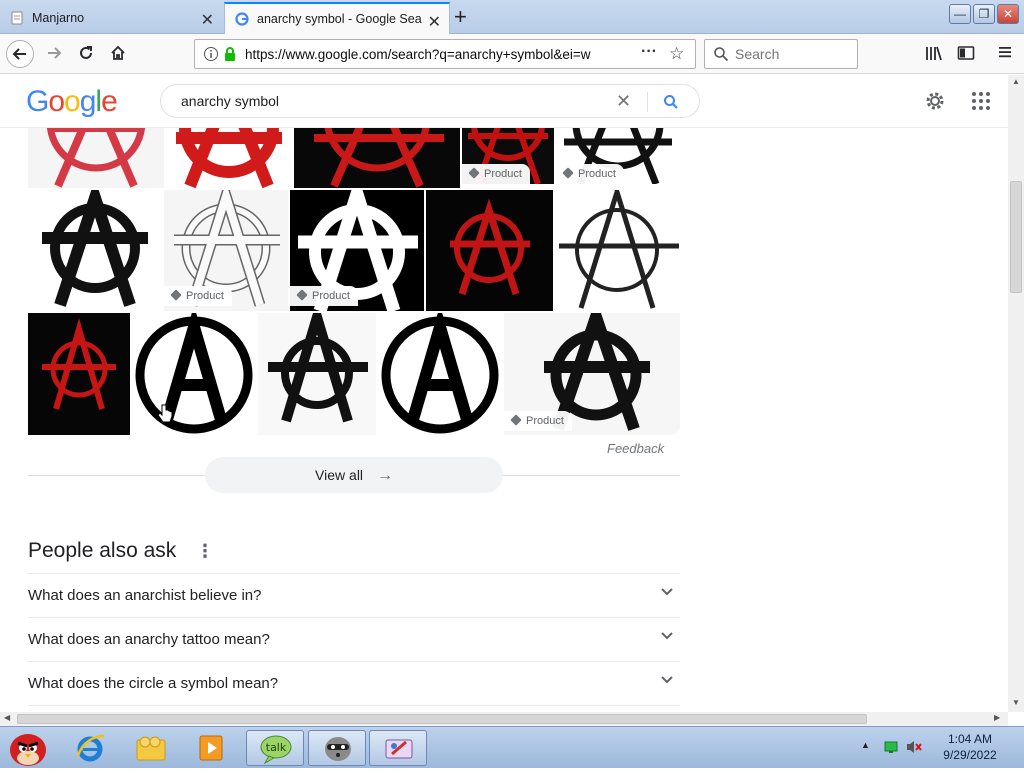 The height and width of the screenshot is (773, 1024). I want to click on chat-talk-icon: talk, so click(276, 751).